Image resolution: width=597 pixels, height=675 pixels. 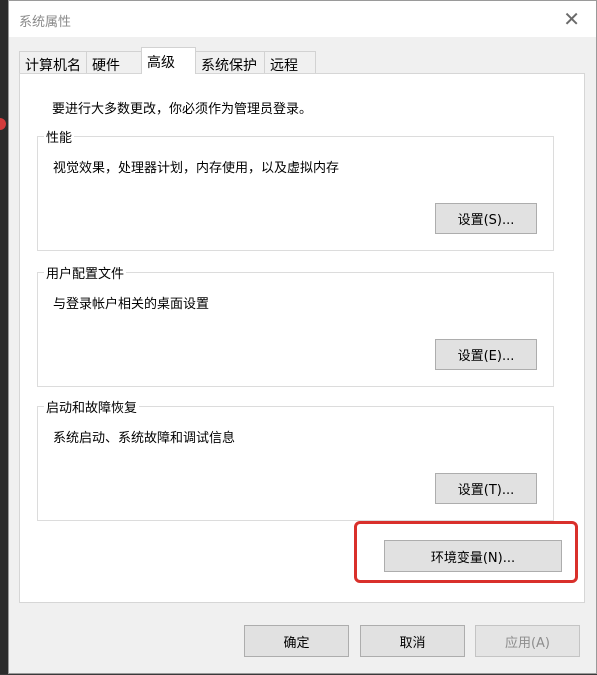 I want to click on title-bar: 系统属性 ✕, so click(x=302, y=19).